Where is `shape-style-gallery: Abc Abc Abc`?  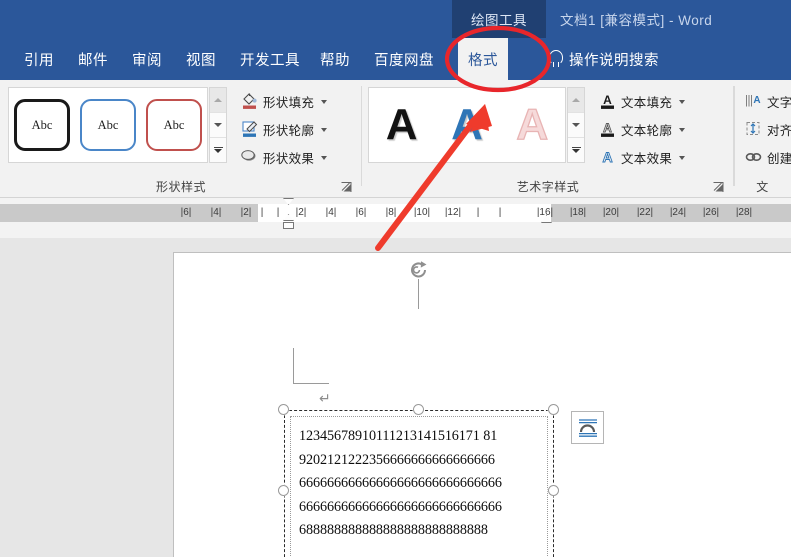 shape-style-gallery: Abc Abc Abc is located at coordinates (108, 125).